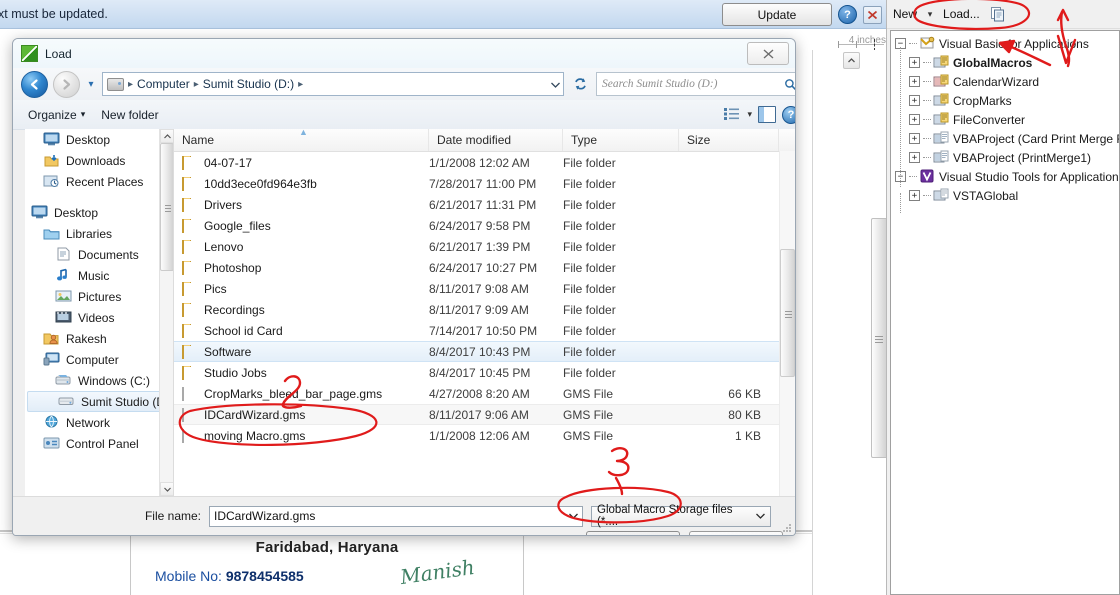 Image resolution: width=1120 pixels, height=595 pixels. What do you see at coordinates (56, 114) in the screenshot?
I see `organize-button: Organize ▾` at bounding box center [56, 114].